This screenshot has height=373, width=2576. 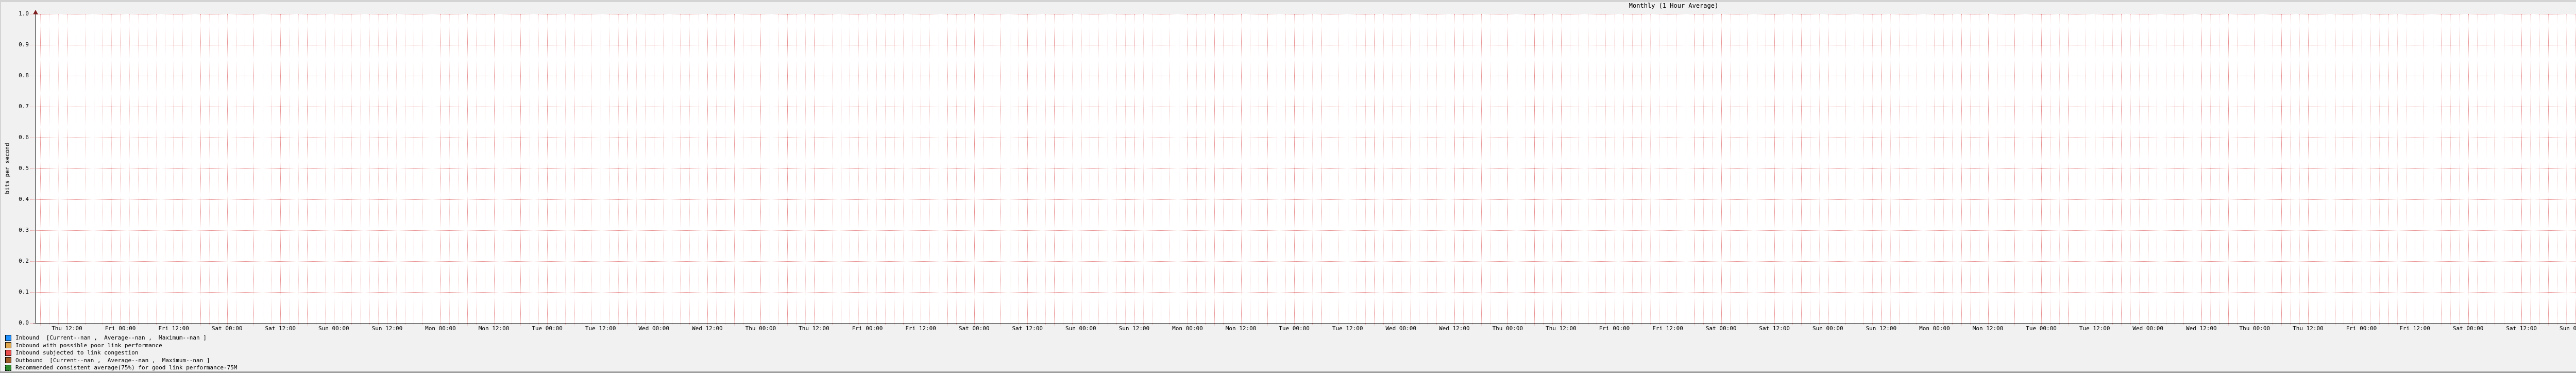 What do you see at coordinates (24, 230) in the screenshot?
I see `y-axis-label: 0.3` at bounding box center [24, 230].